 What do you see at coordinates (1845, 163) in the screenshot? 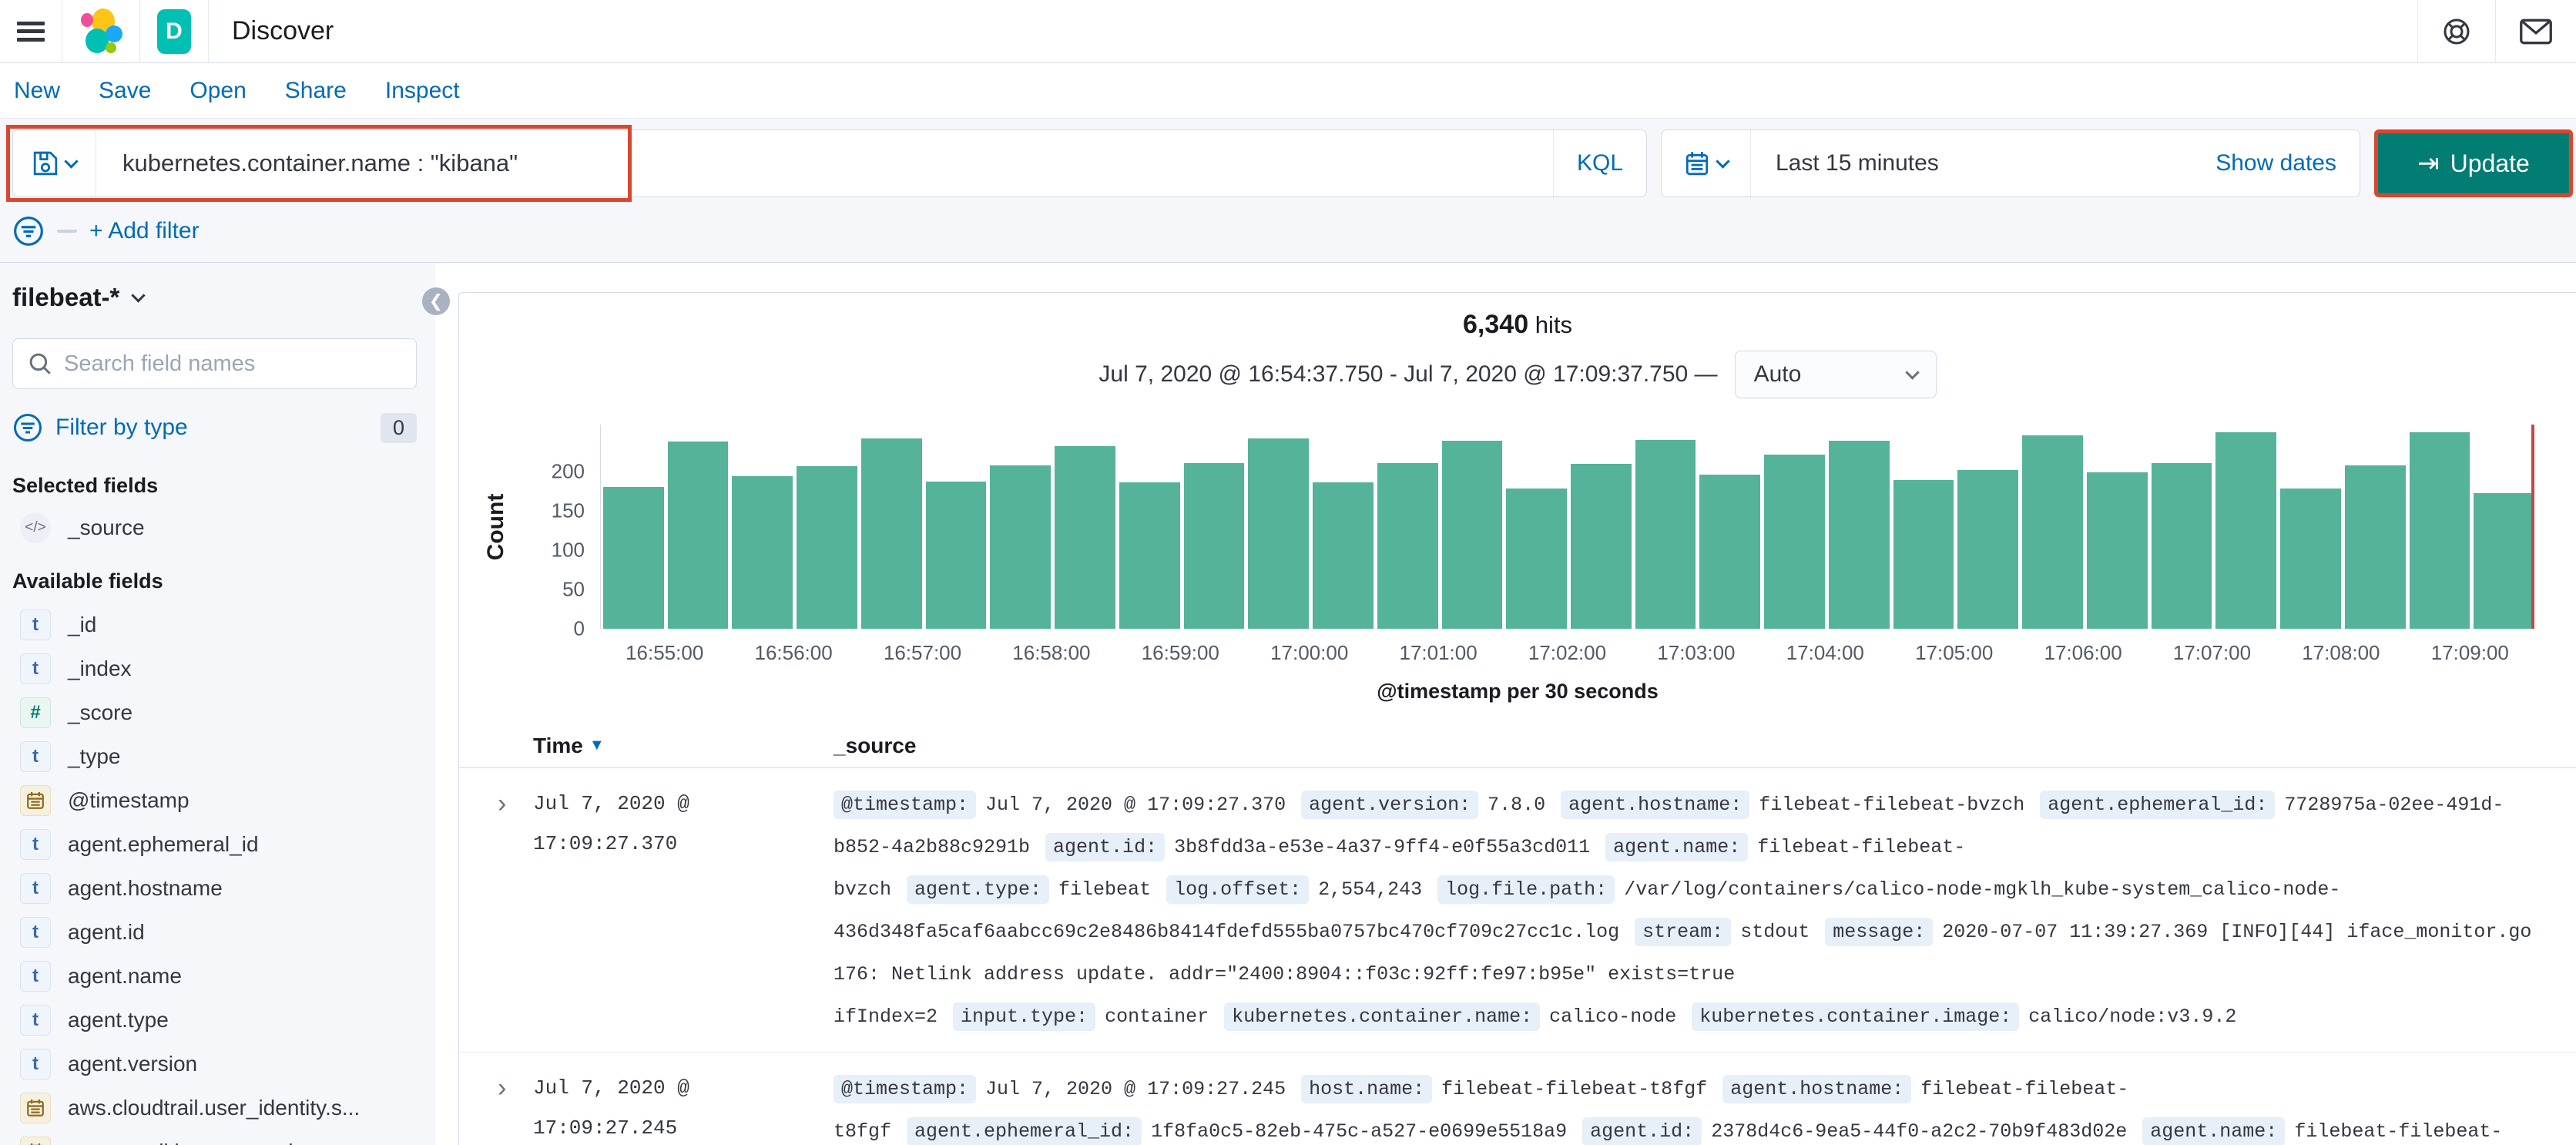
I see `time-range-value: Last 15 minutes` at bounding box center [1845, 163].